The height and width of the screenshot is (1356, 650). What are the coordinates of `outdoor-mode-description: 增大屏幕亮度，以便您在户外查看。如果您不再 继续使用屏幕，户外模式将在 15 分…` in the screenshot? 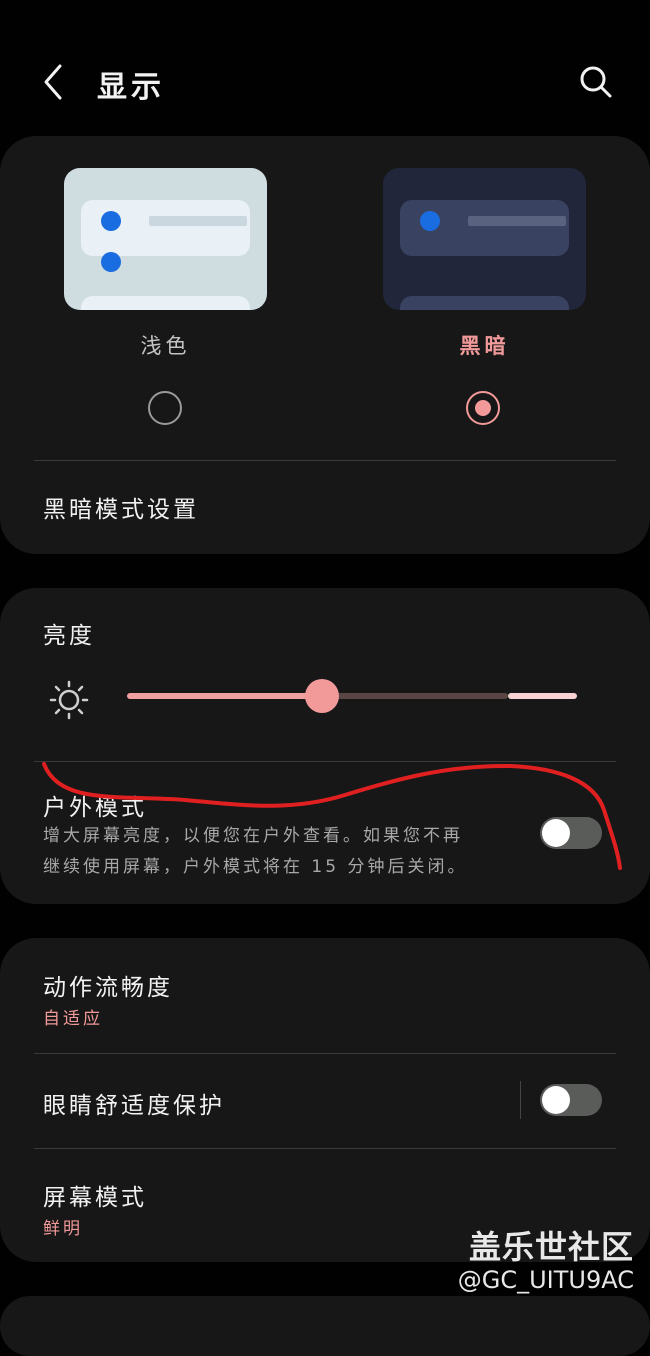 It's located at (283, 852).